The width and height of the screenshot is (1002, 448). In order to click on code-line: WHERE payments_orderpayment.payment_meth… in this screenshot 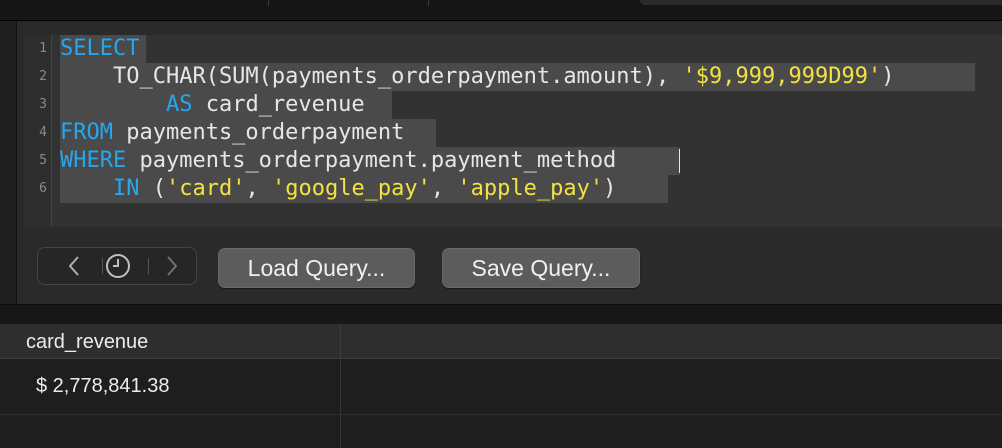, I will do `click(345, 161)`.